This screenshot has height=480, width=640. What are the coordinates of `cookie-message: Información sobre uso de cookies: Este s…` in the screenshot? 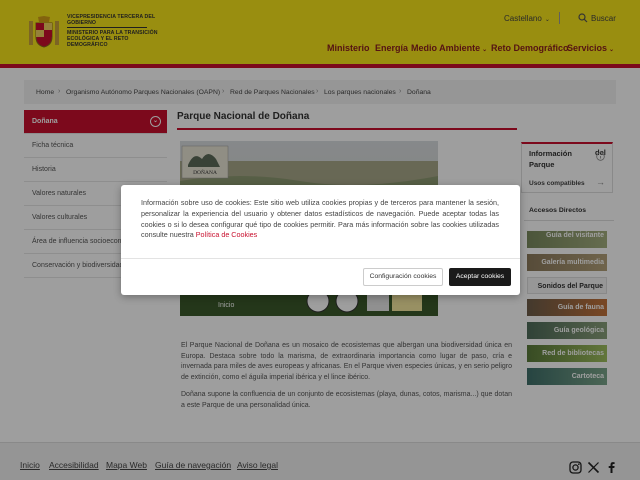 It's located at (320, 219).